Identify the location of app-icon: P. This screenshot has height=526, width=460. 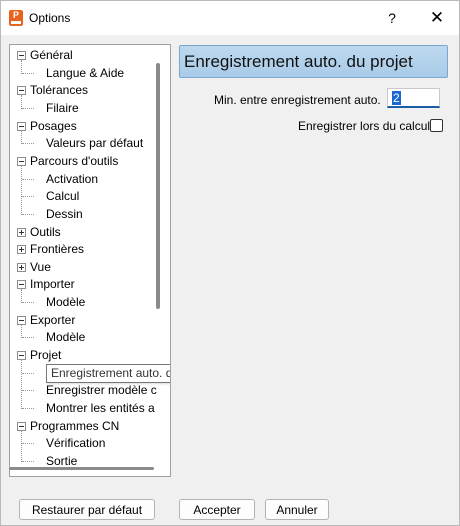
(16, 18).